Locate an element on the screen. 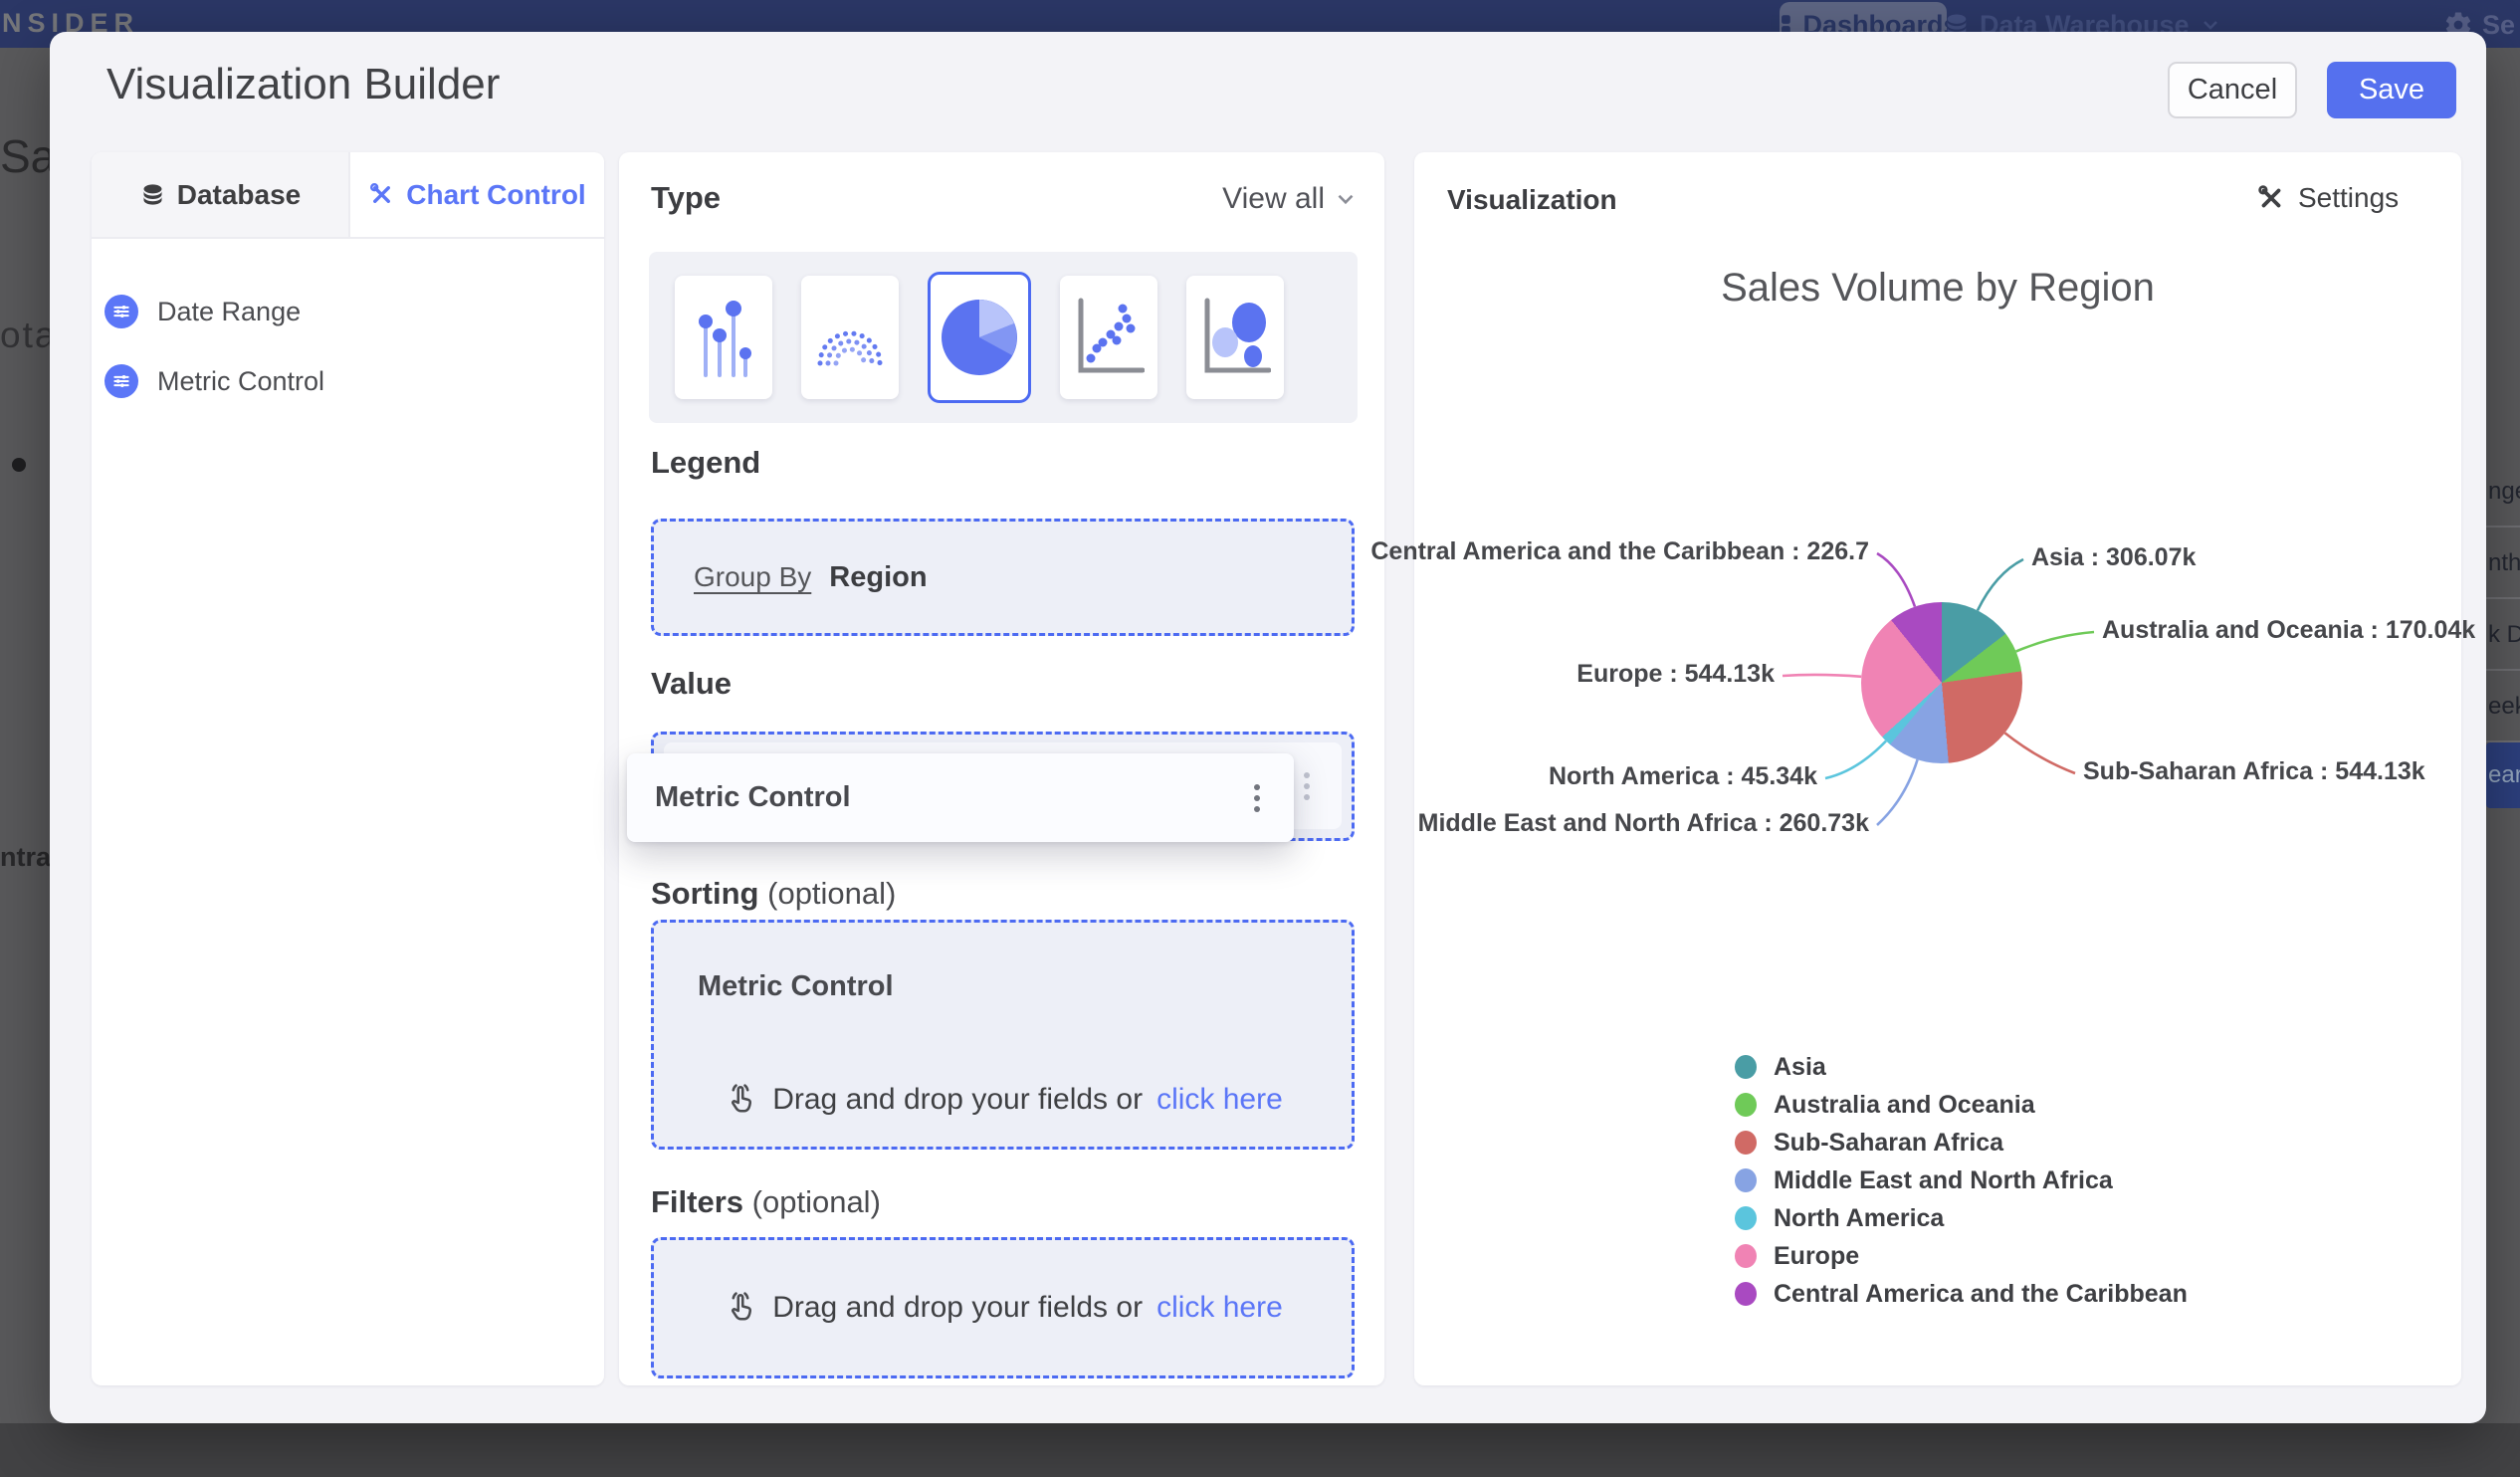 This screenshot has height=1477, width=2520. legend-item: Middle East and North Africa is located at coordinates (1961, 1180).